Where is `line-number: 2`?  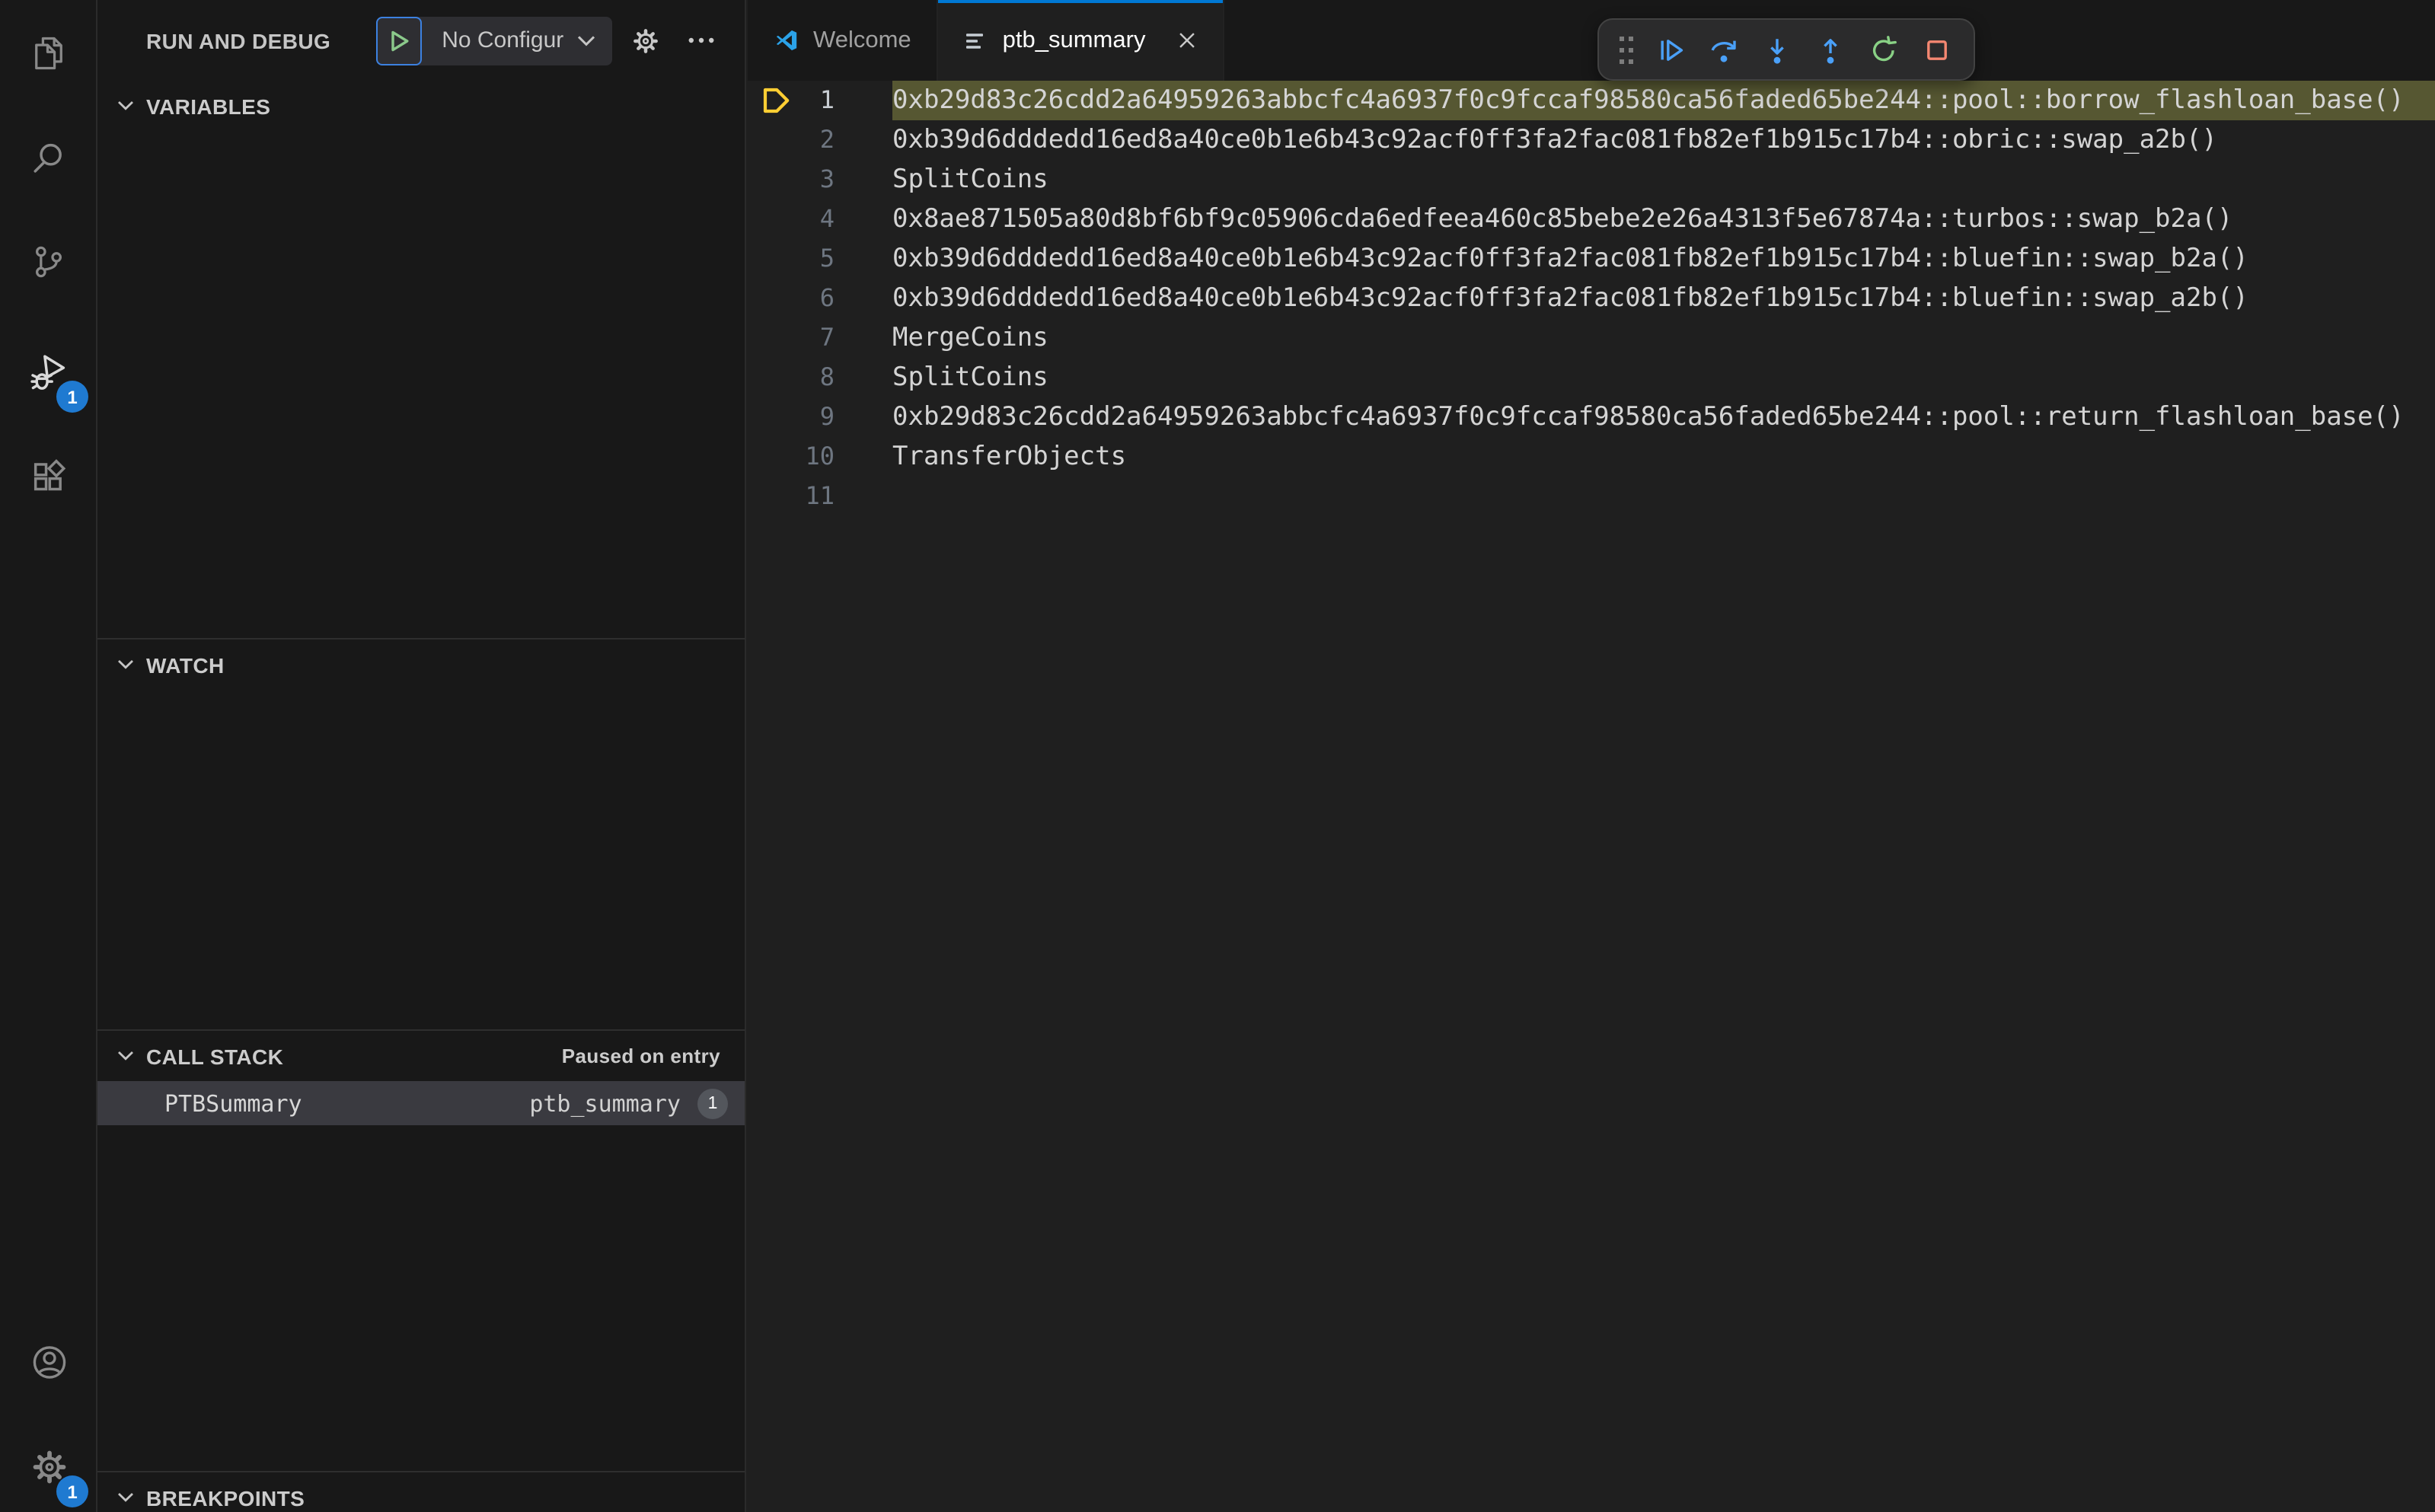 line-number: 2 is located at coordinates (827, 139).